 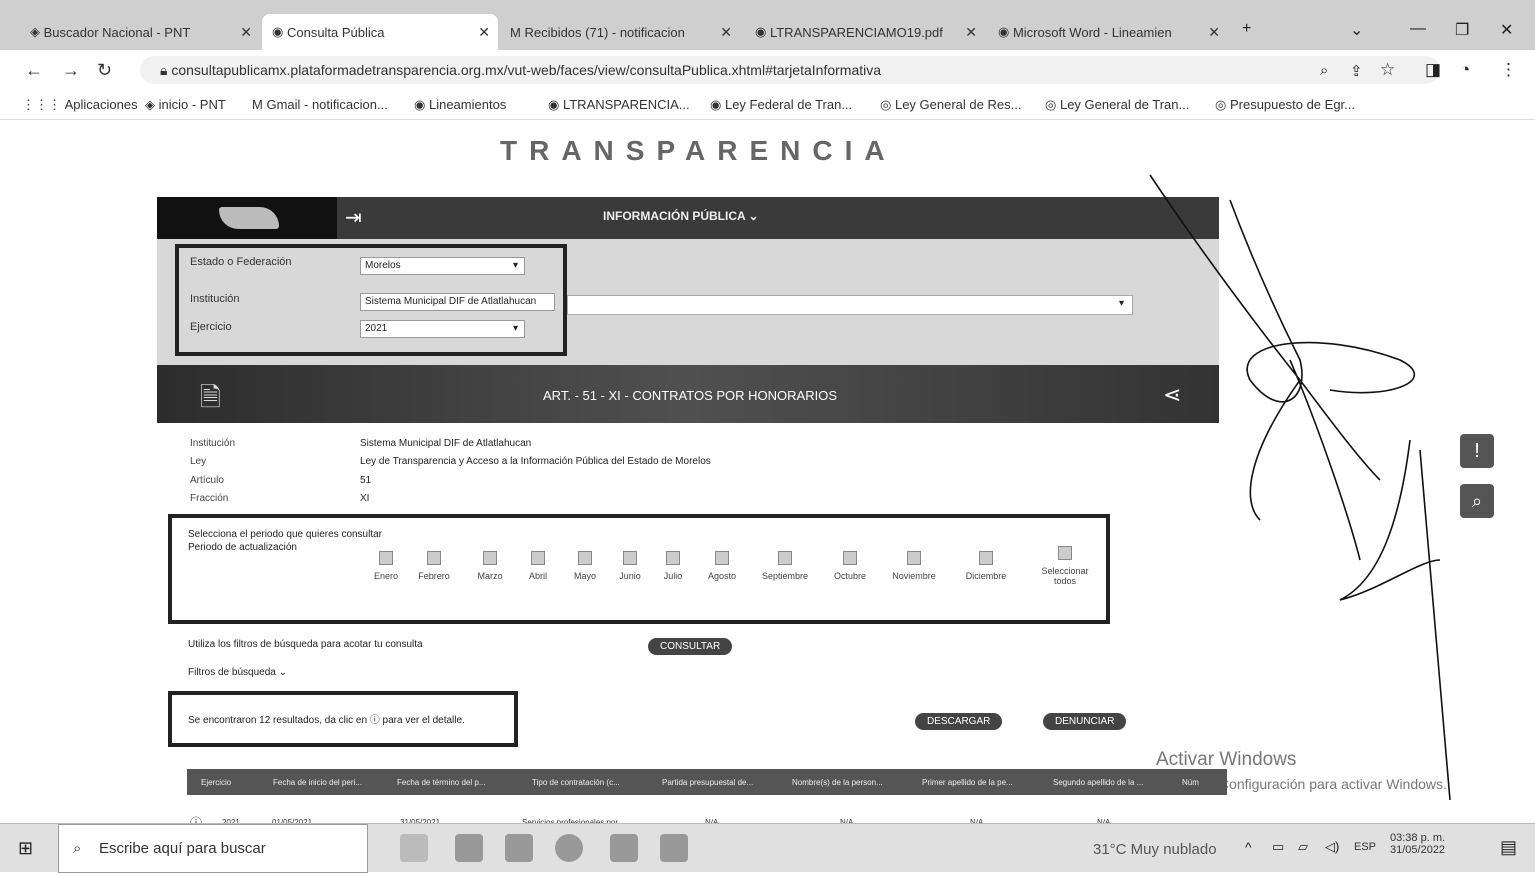 What do you see at coordinates (457, 302) in the screenshot?
I see `institution-select: Sistema Municipal DIF de Atlatlahucan` at bounding box center [457, 302].